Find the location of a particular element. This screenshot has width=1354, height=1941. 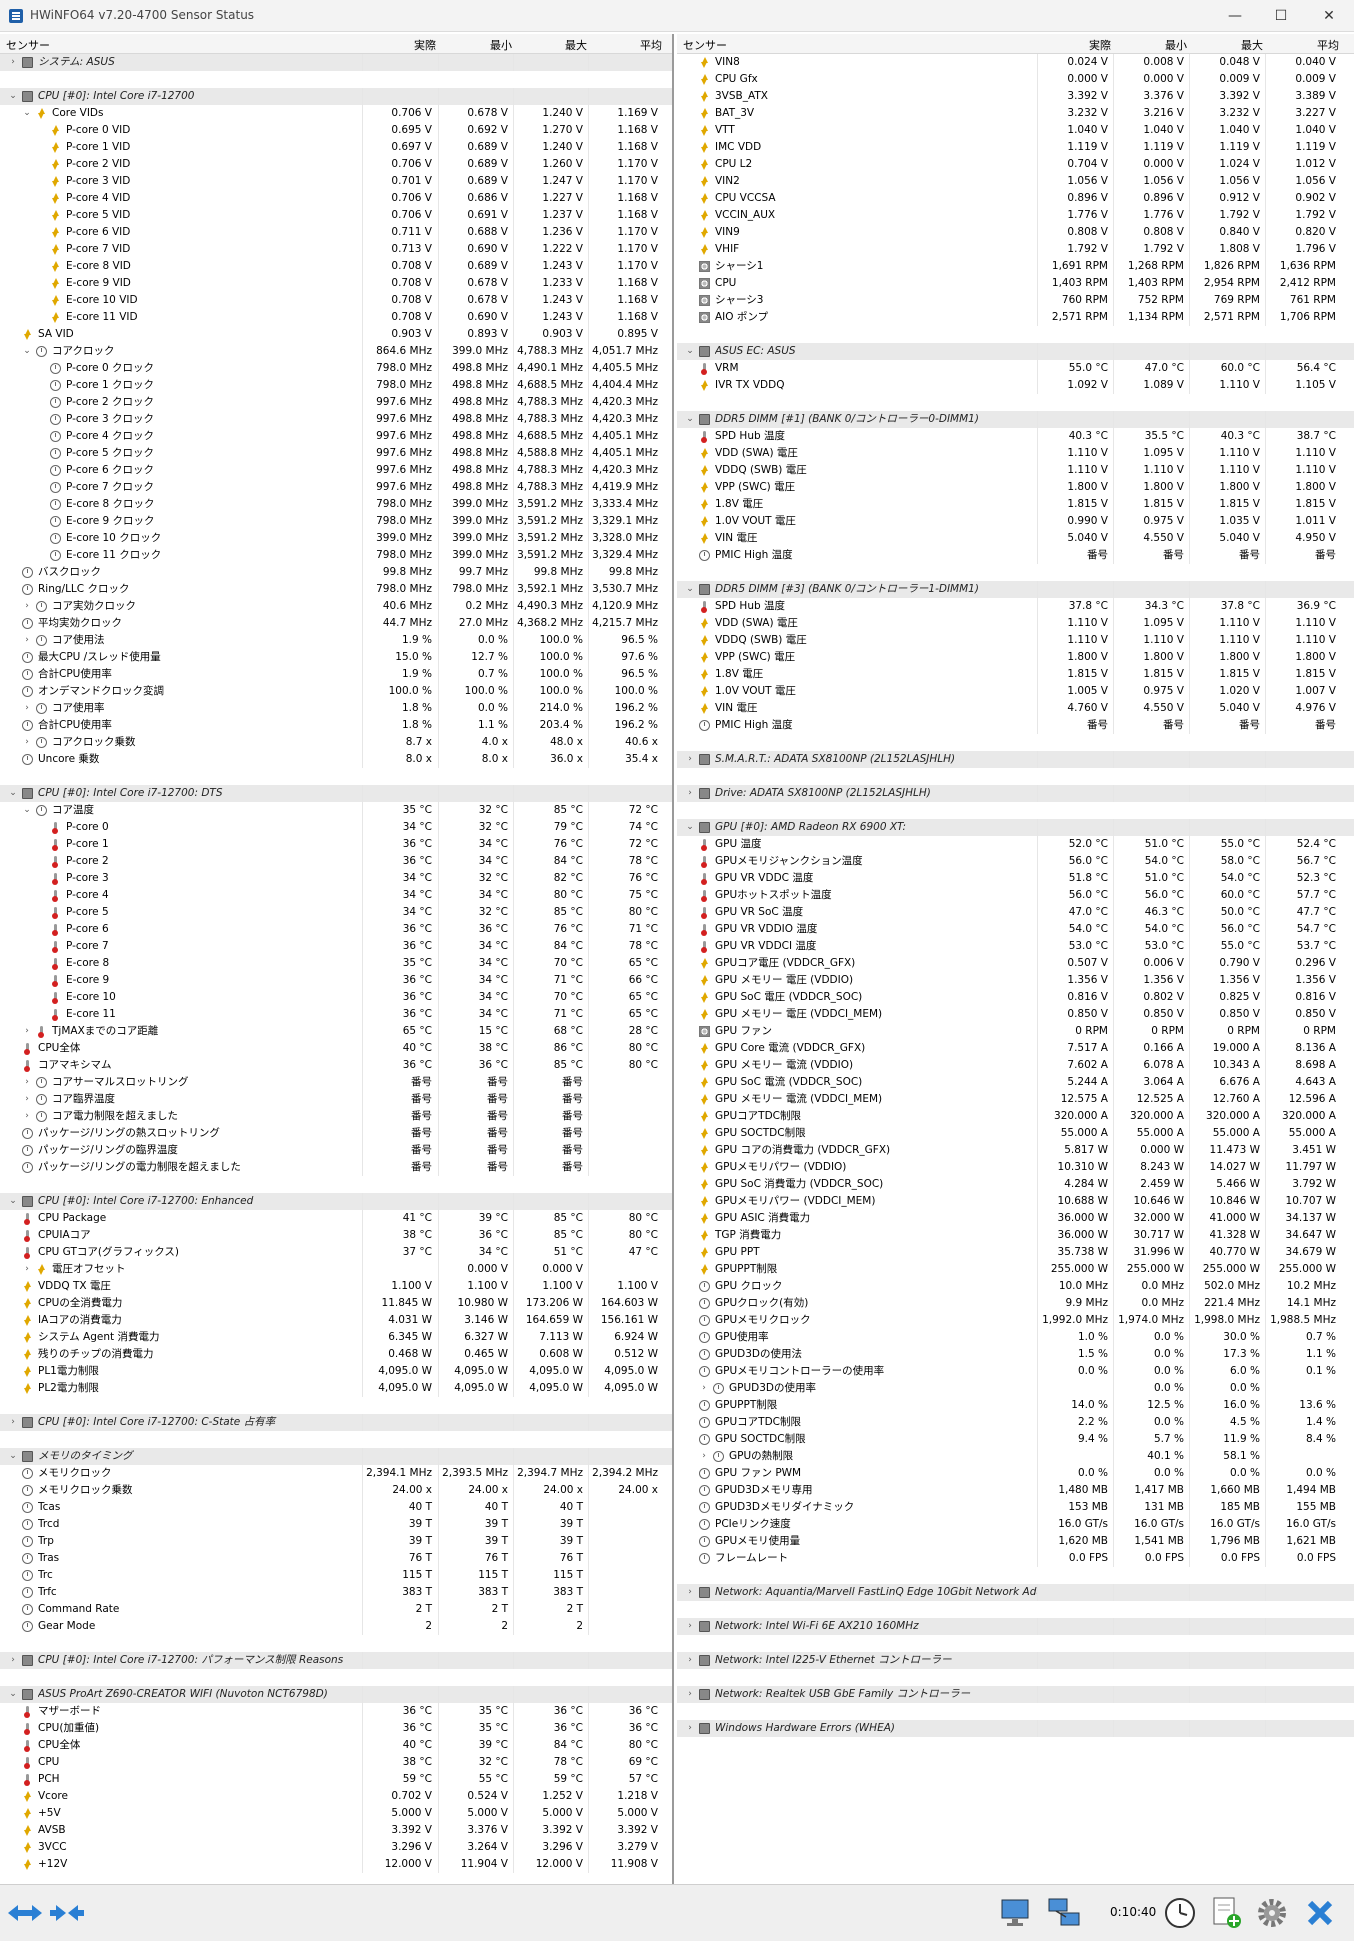

sensor-row: 1.8V 電圧 1.815 V 1.815 V 1.815 V 1.815 V is located at coordinates (1015, 504).